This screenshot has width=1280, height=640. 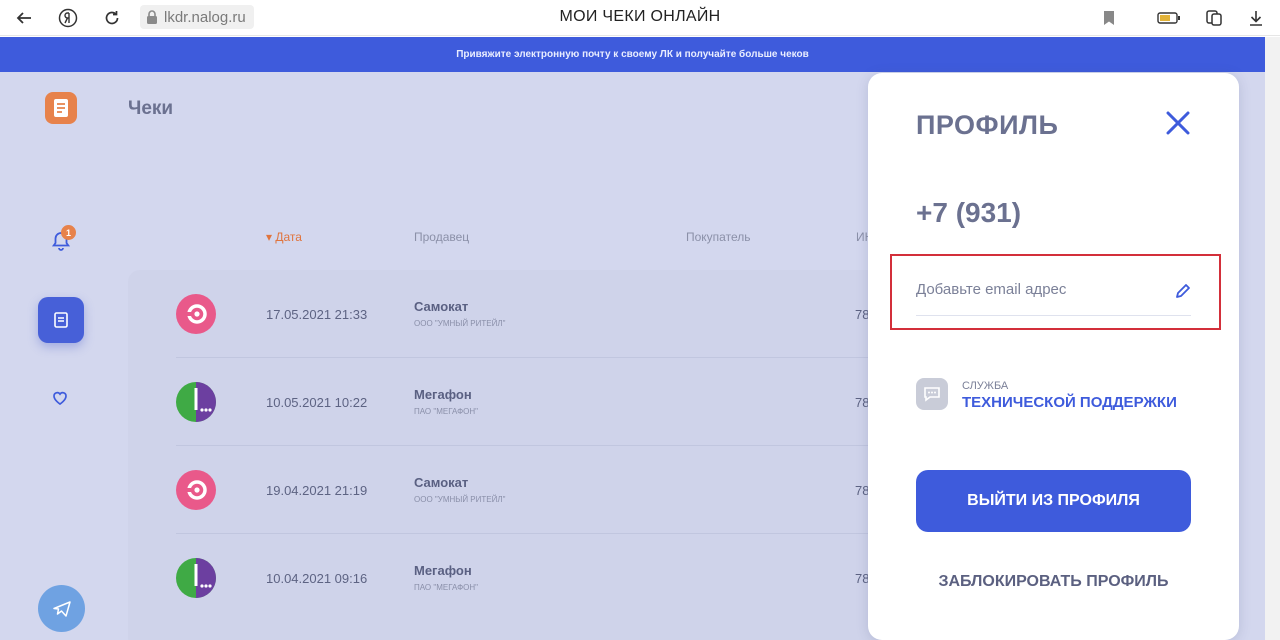 What do you see at coordinates (317, 490) in the screenshot?
I see `row-date: 19.04.2021 21:19` at bounding box center [317, 490].